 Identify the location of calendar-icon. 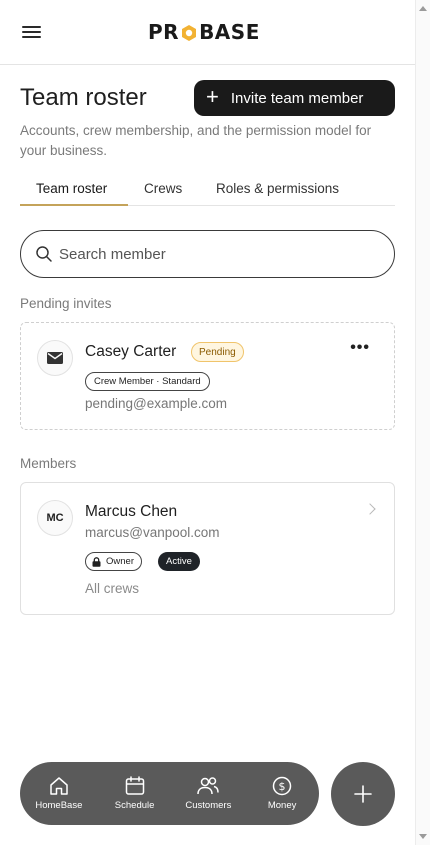
(134, 785).